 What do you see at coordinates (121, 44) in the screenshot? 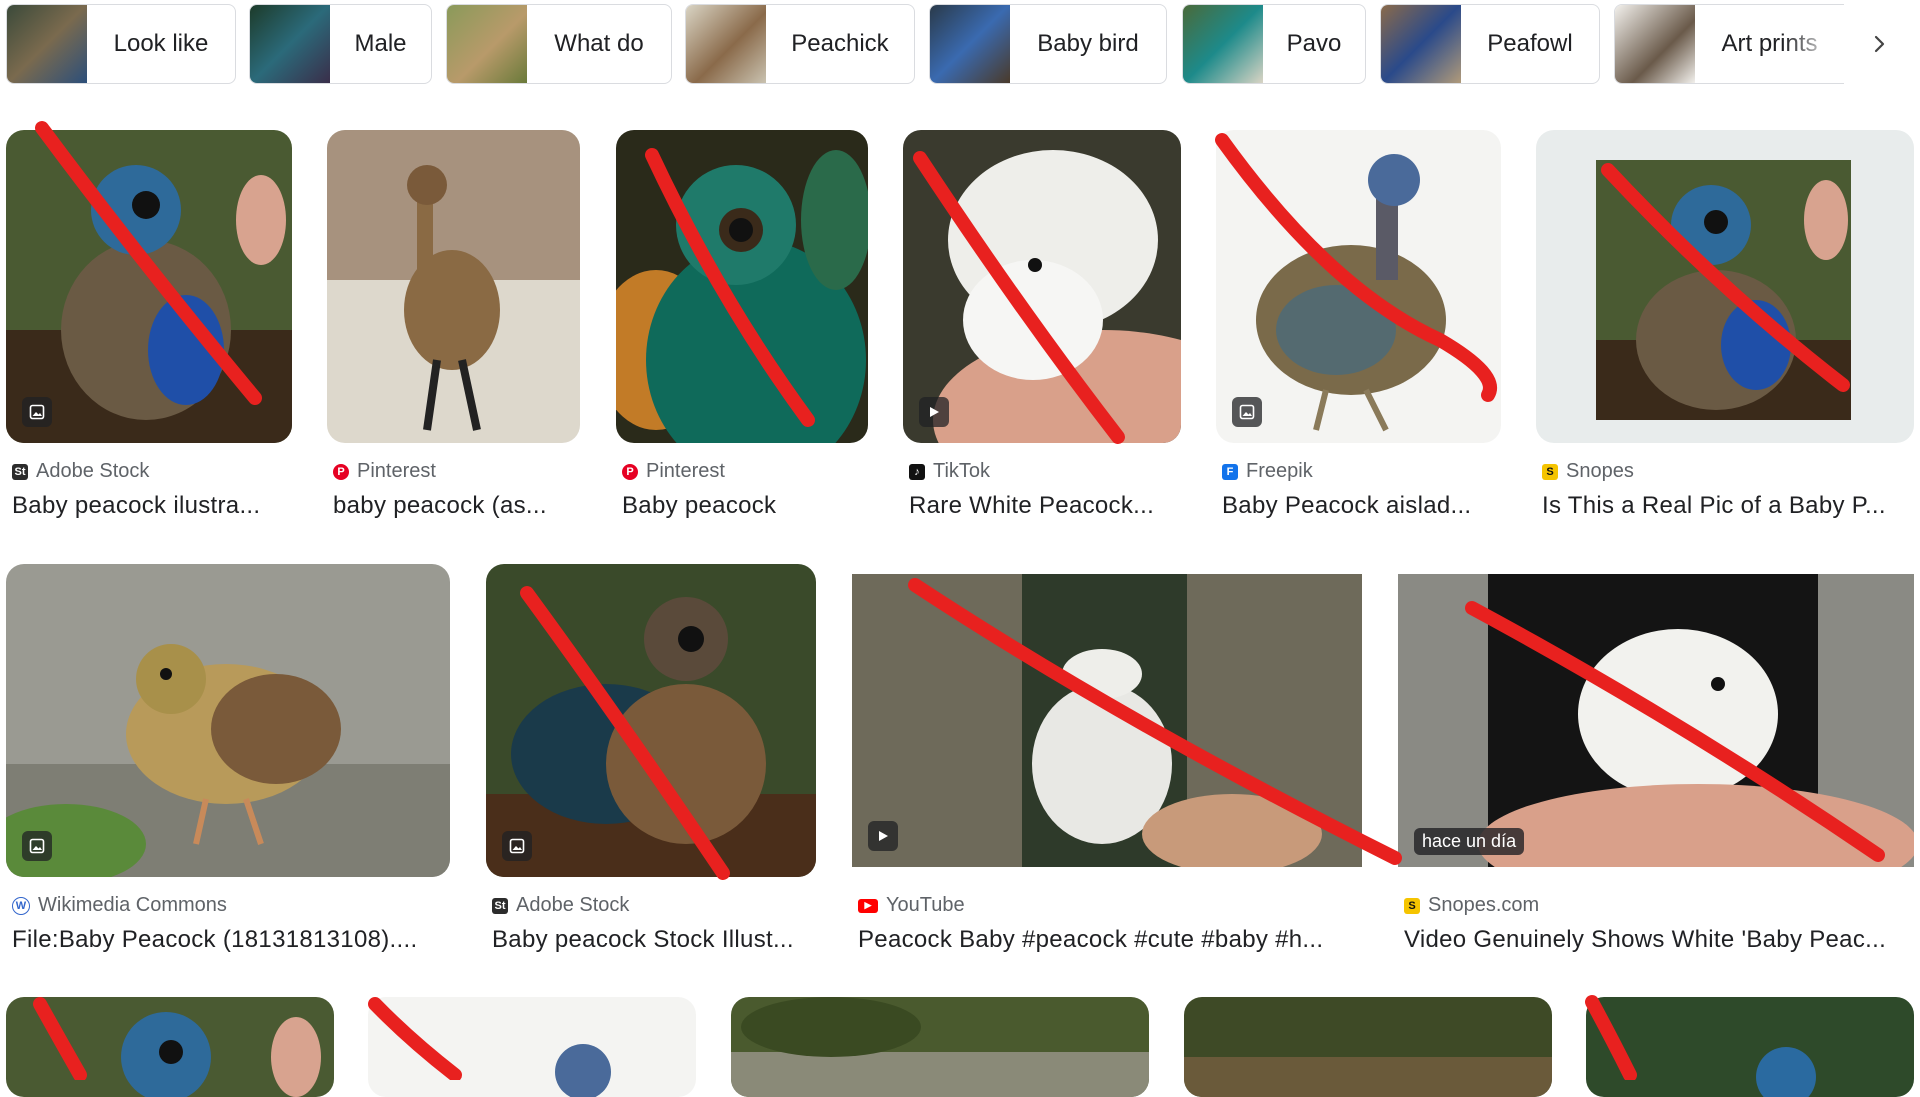
I see `chip-look-like: Look like` at bounding box center [121, 44].